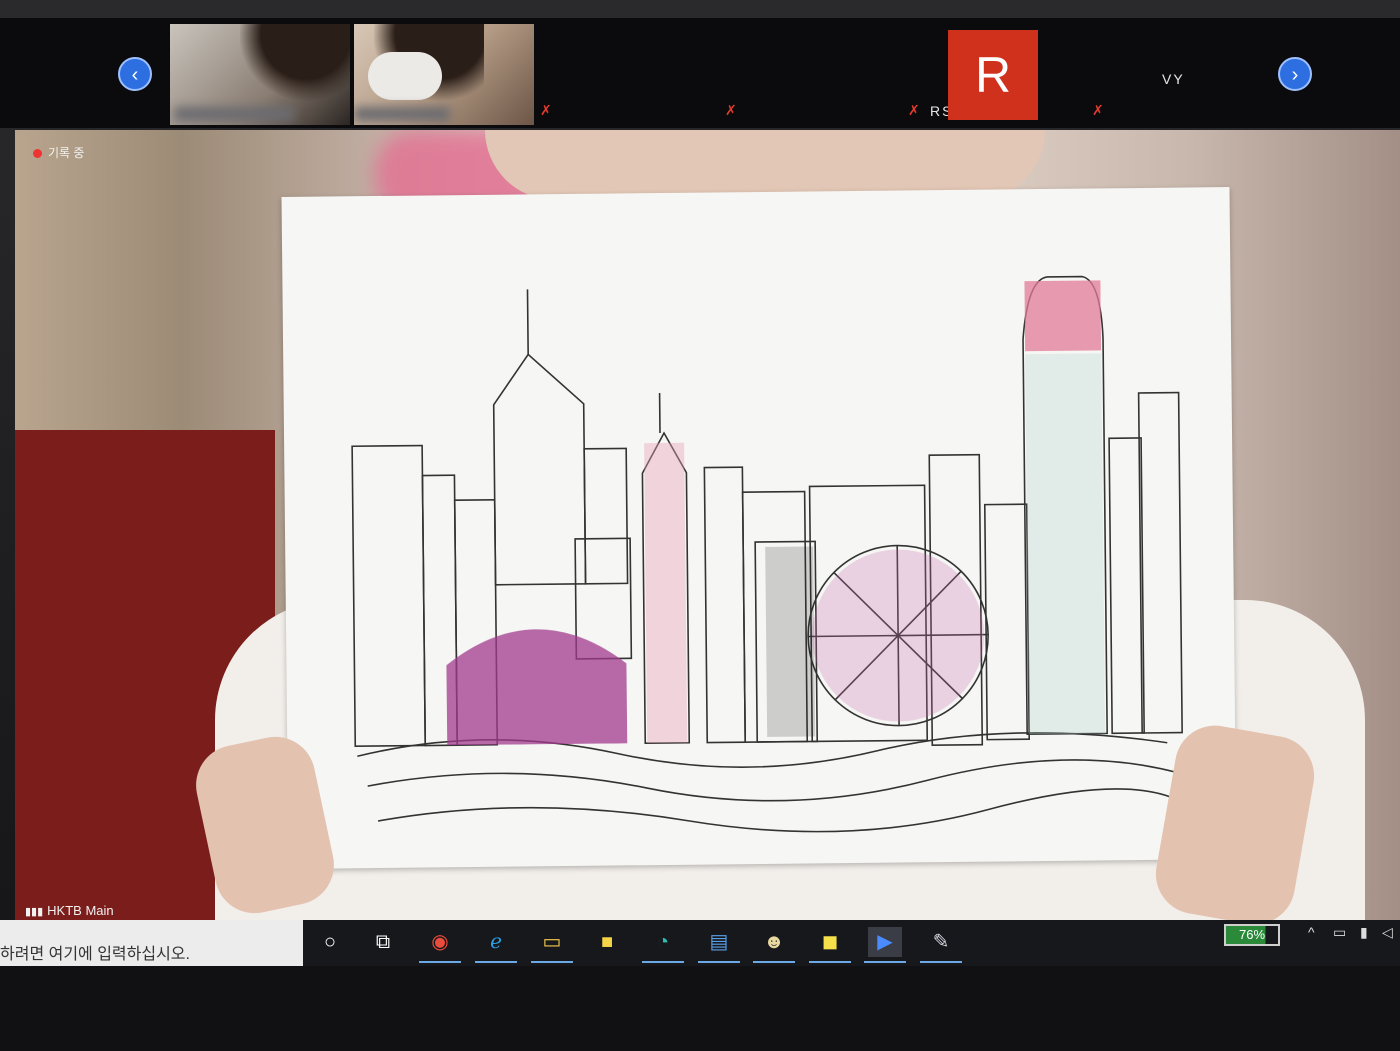 This screenshot has height=1051, width=1400. Describe the element at coordinates (496, 945) in the screenshot. I see `internet-explorer-icon: ℯ` at that location.